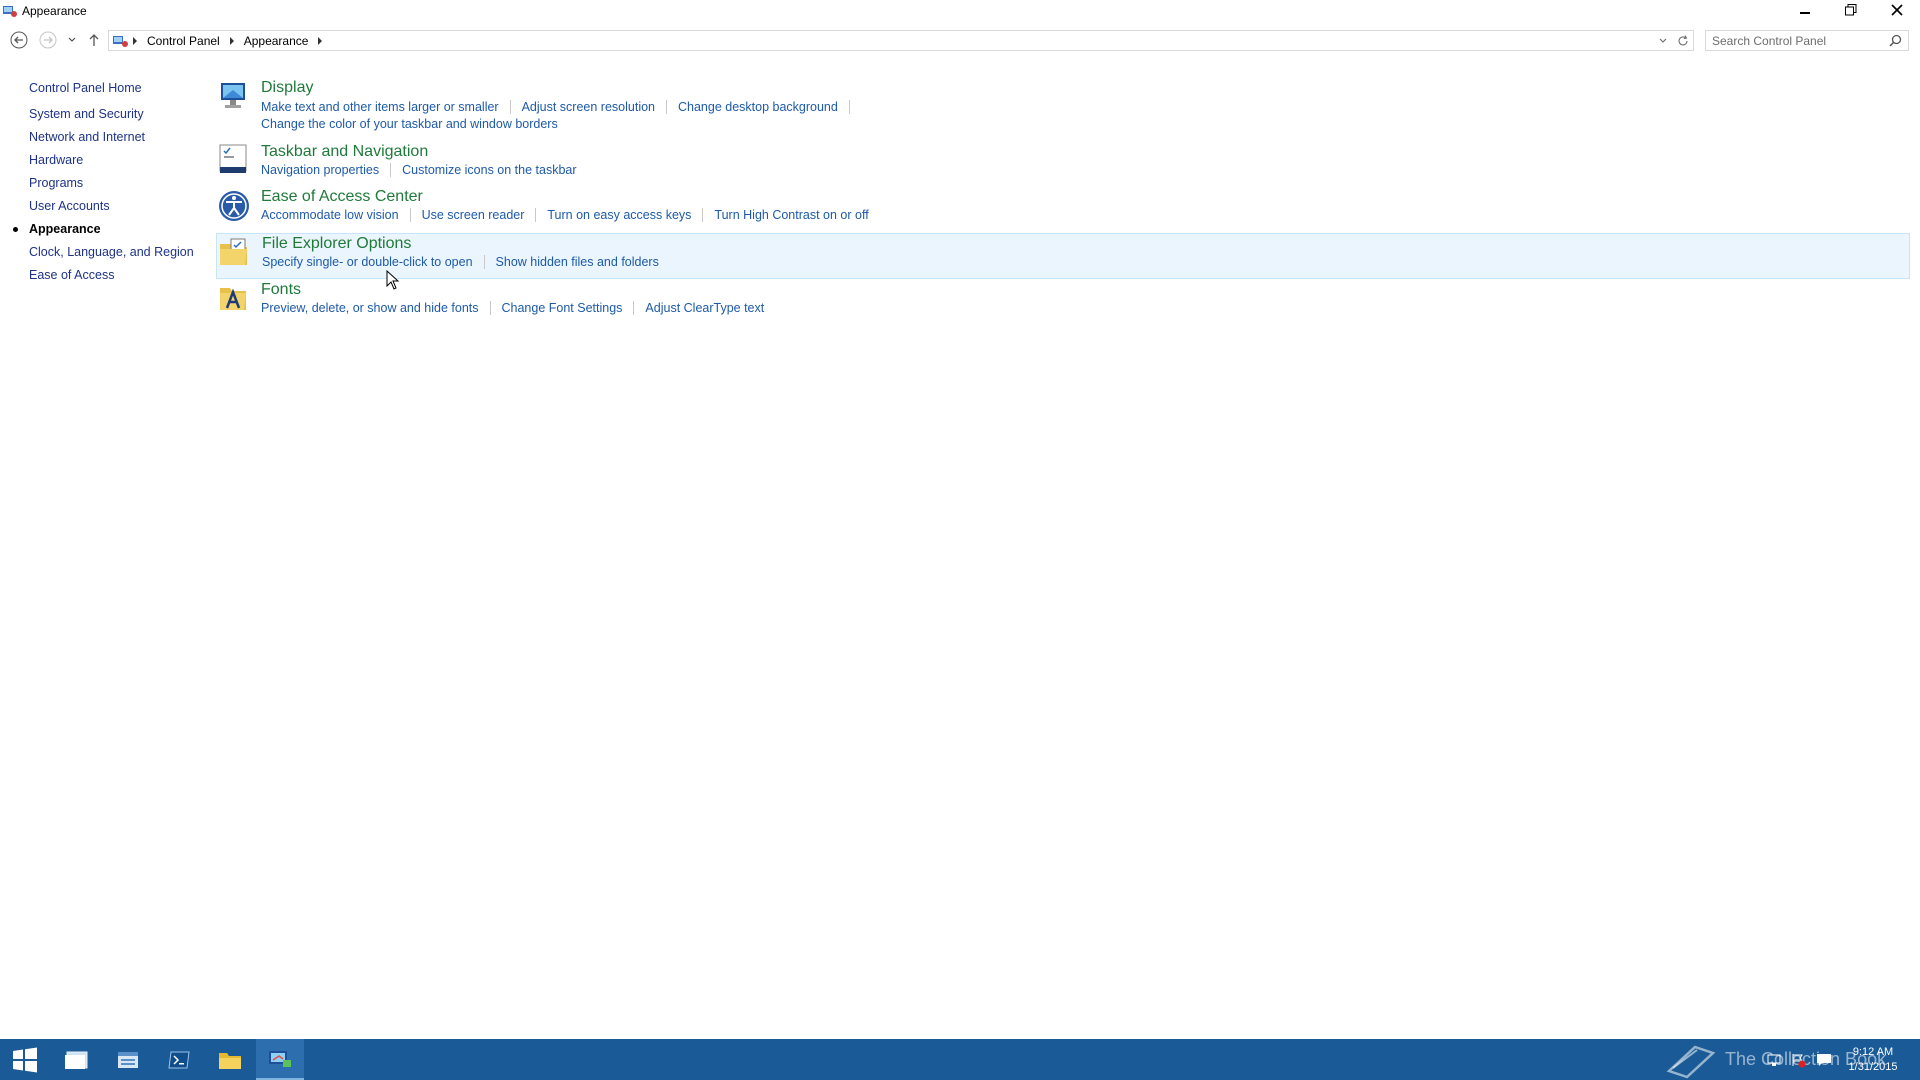 This screenshot has width=1920, height=1080. I want to click on taskbar-powershell-button, so click(179, 1059).